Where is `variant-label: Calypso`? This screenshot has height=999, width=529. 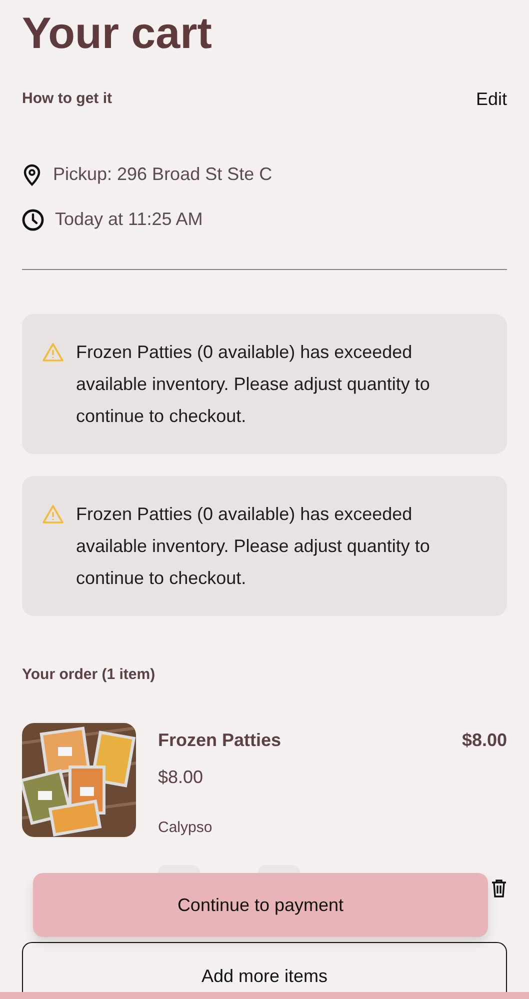 variant-label: Calypso is located at coordinates (185, 828).